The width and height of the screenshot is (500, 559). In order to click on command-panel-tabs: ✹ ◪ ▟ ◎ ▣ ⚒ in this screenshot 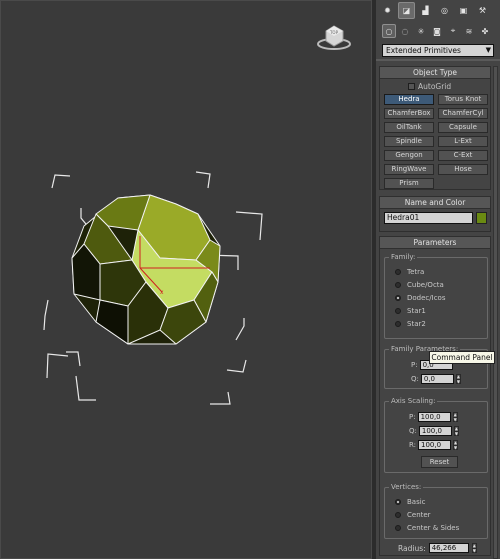, I will do `click(438, 11)`.